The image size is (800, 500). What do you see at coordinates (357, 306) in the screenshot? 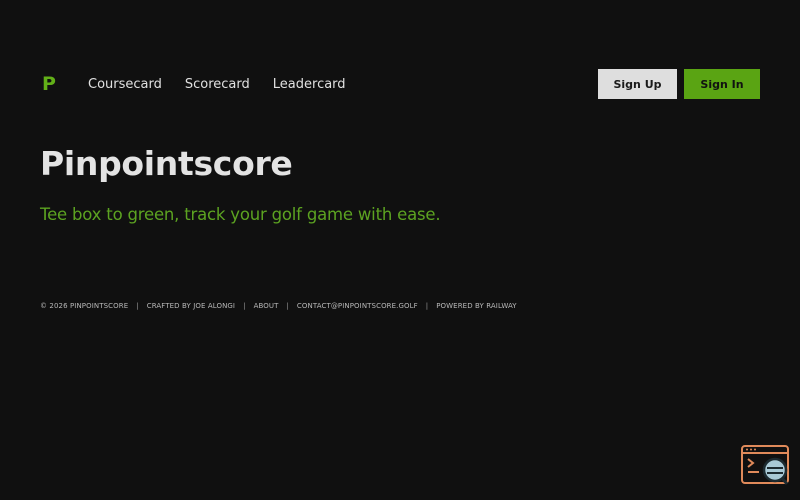
I see `footer-contact-link: CONTACT@PINPOINTSCORE.GOLF` at bounding box center [357, 306].